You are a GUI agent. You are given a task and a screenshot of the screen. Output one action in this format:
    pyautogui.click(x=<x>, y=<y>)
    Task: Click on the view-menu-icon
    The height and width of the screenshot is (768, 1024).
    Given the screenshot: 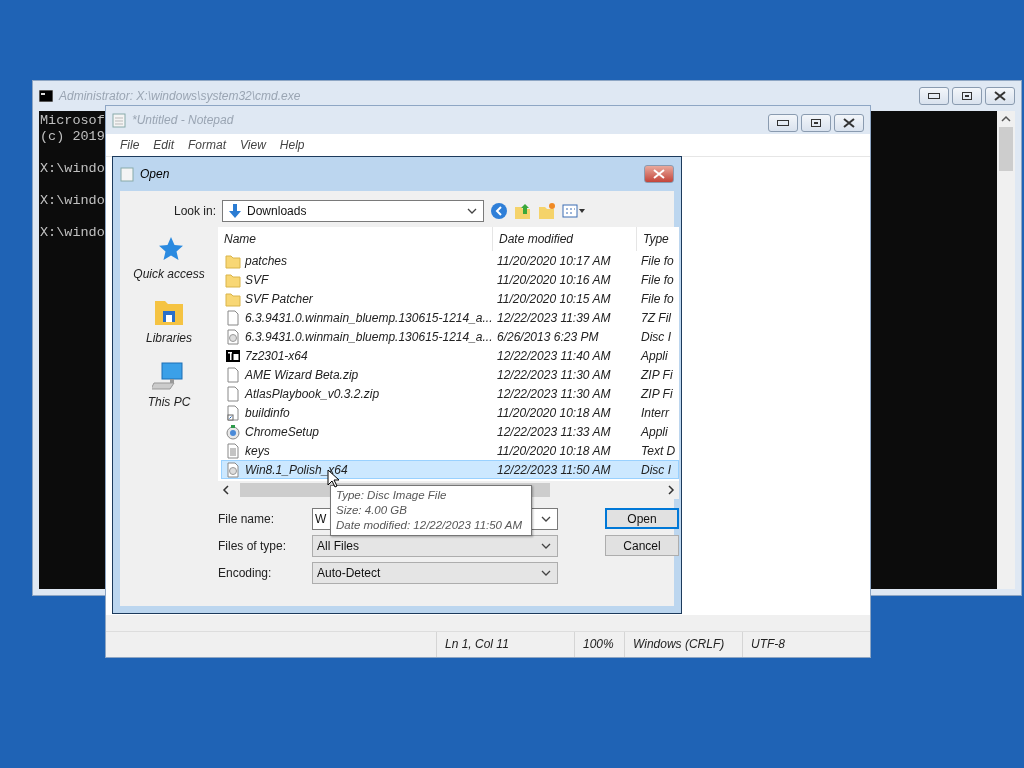 What is the action you would take?
    pyautogui.click(x=574, y=211)
    